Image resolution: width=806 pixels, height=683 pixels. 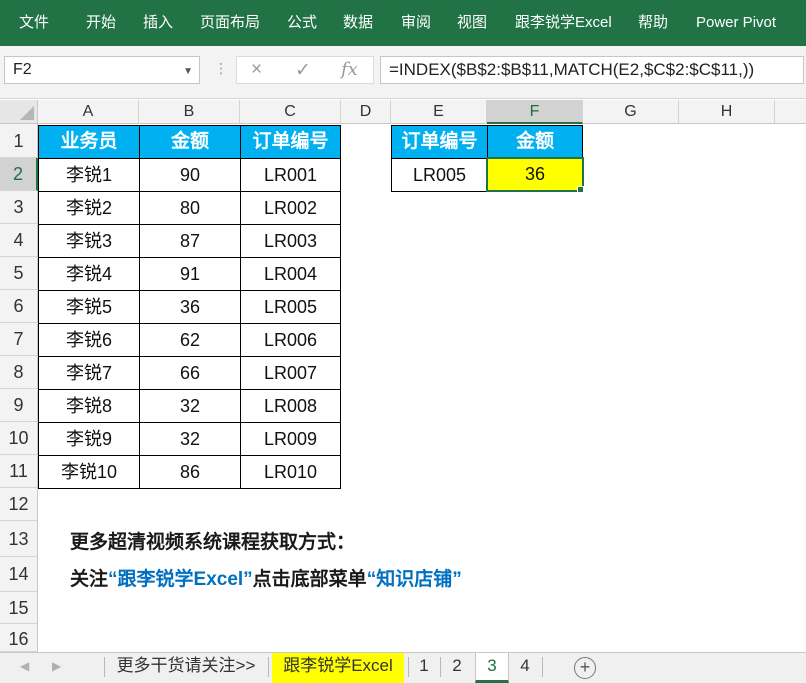 I want to click on ribbon-tab-home: 开始, so click(x=101, y=23).